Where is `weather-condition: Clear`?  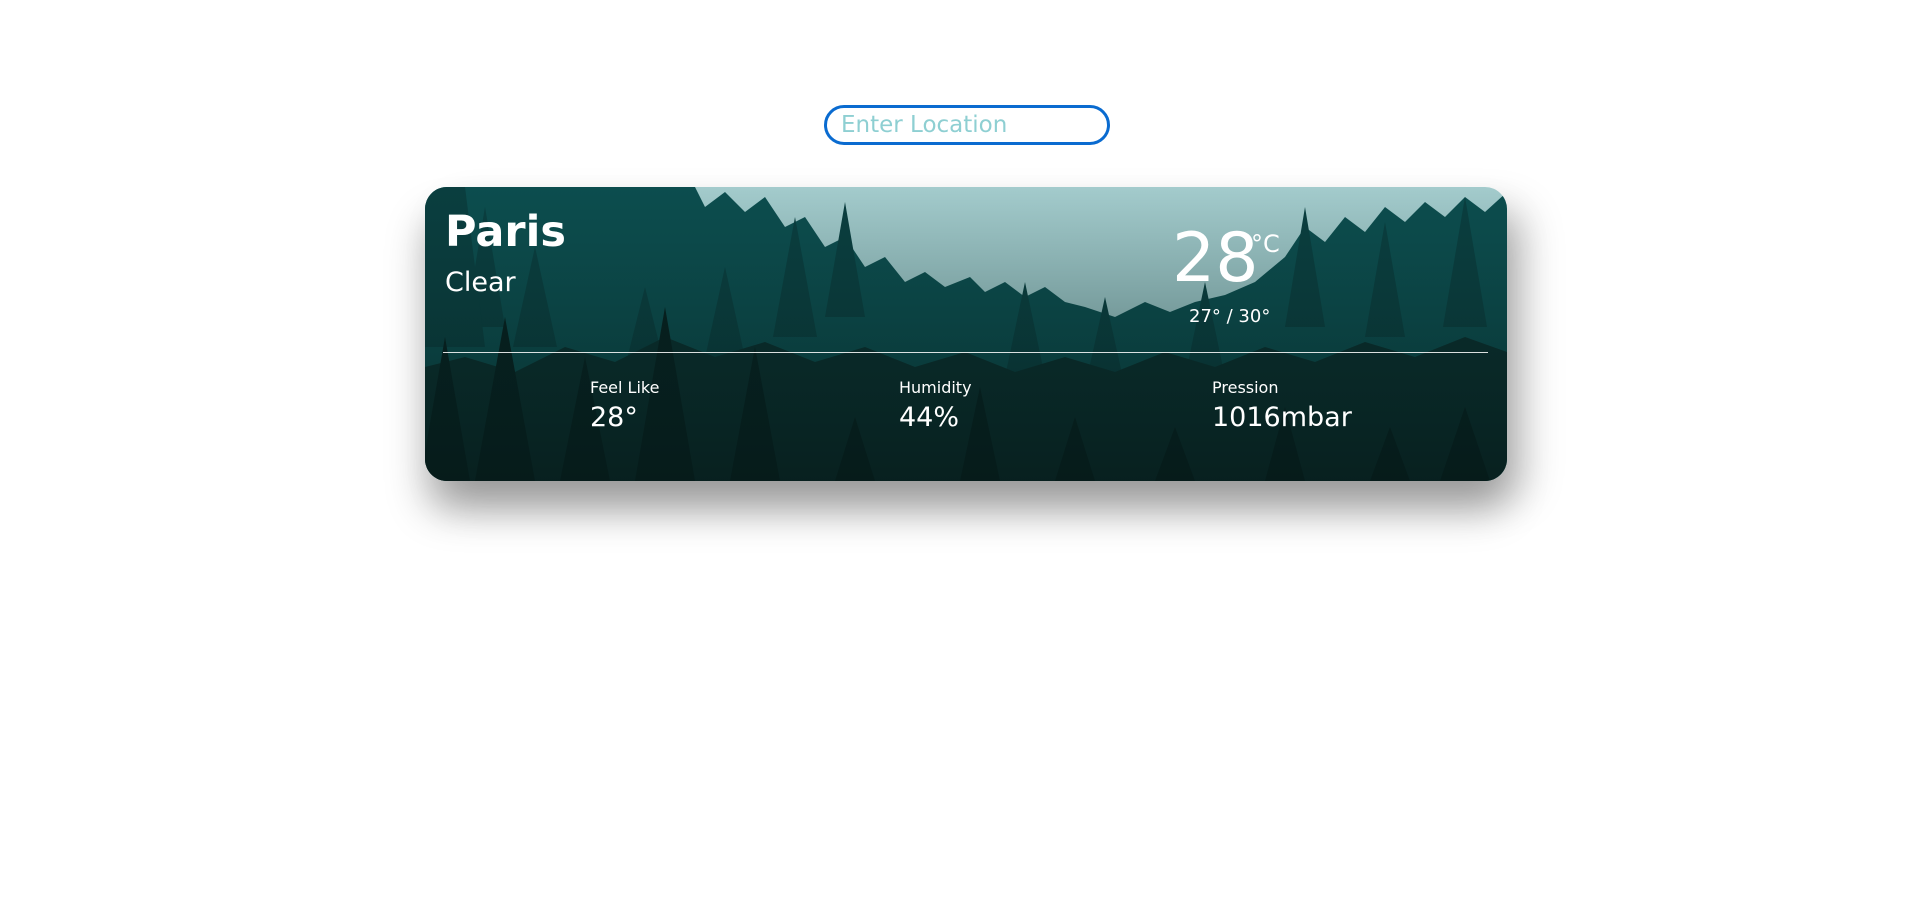 weather-condition: Clear is located at coordinates (480, 282).